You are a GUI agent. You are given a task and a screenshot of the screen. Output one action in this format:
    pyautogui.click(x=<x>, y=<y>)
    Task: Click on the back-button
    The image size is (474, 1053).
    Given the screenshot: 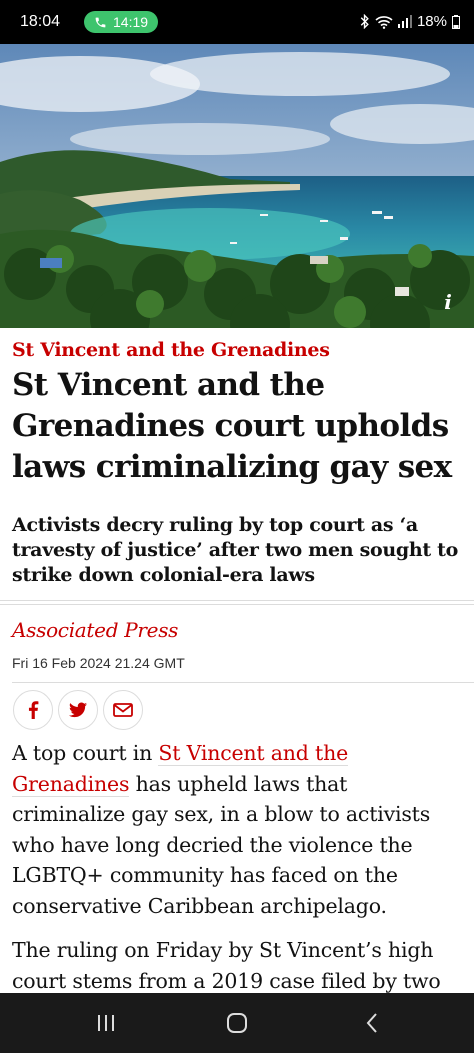 What is the action you would take?
    pyautogui.click(x=372, y=1023)
    